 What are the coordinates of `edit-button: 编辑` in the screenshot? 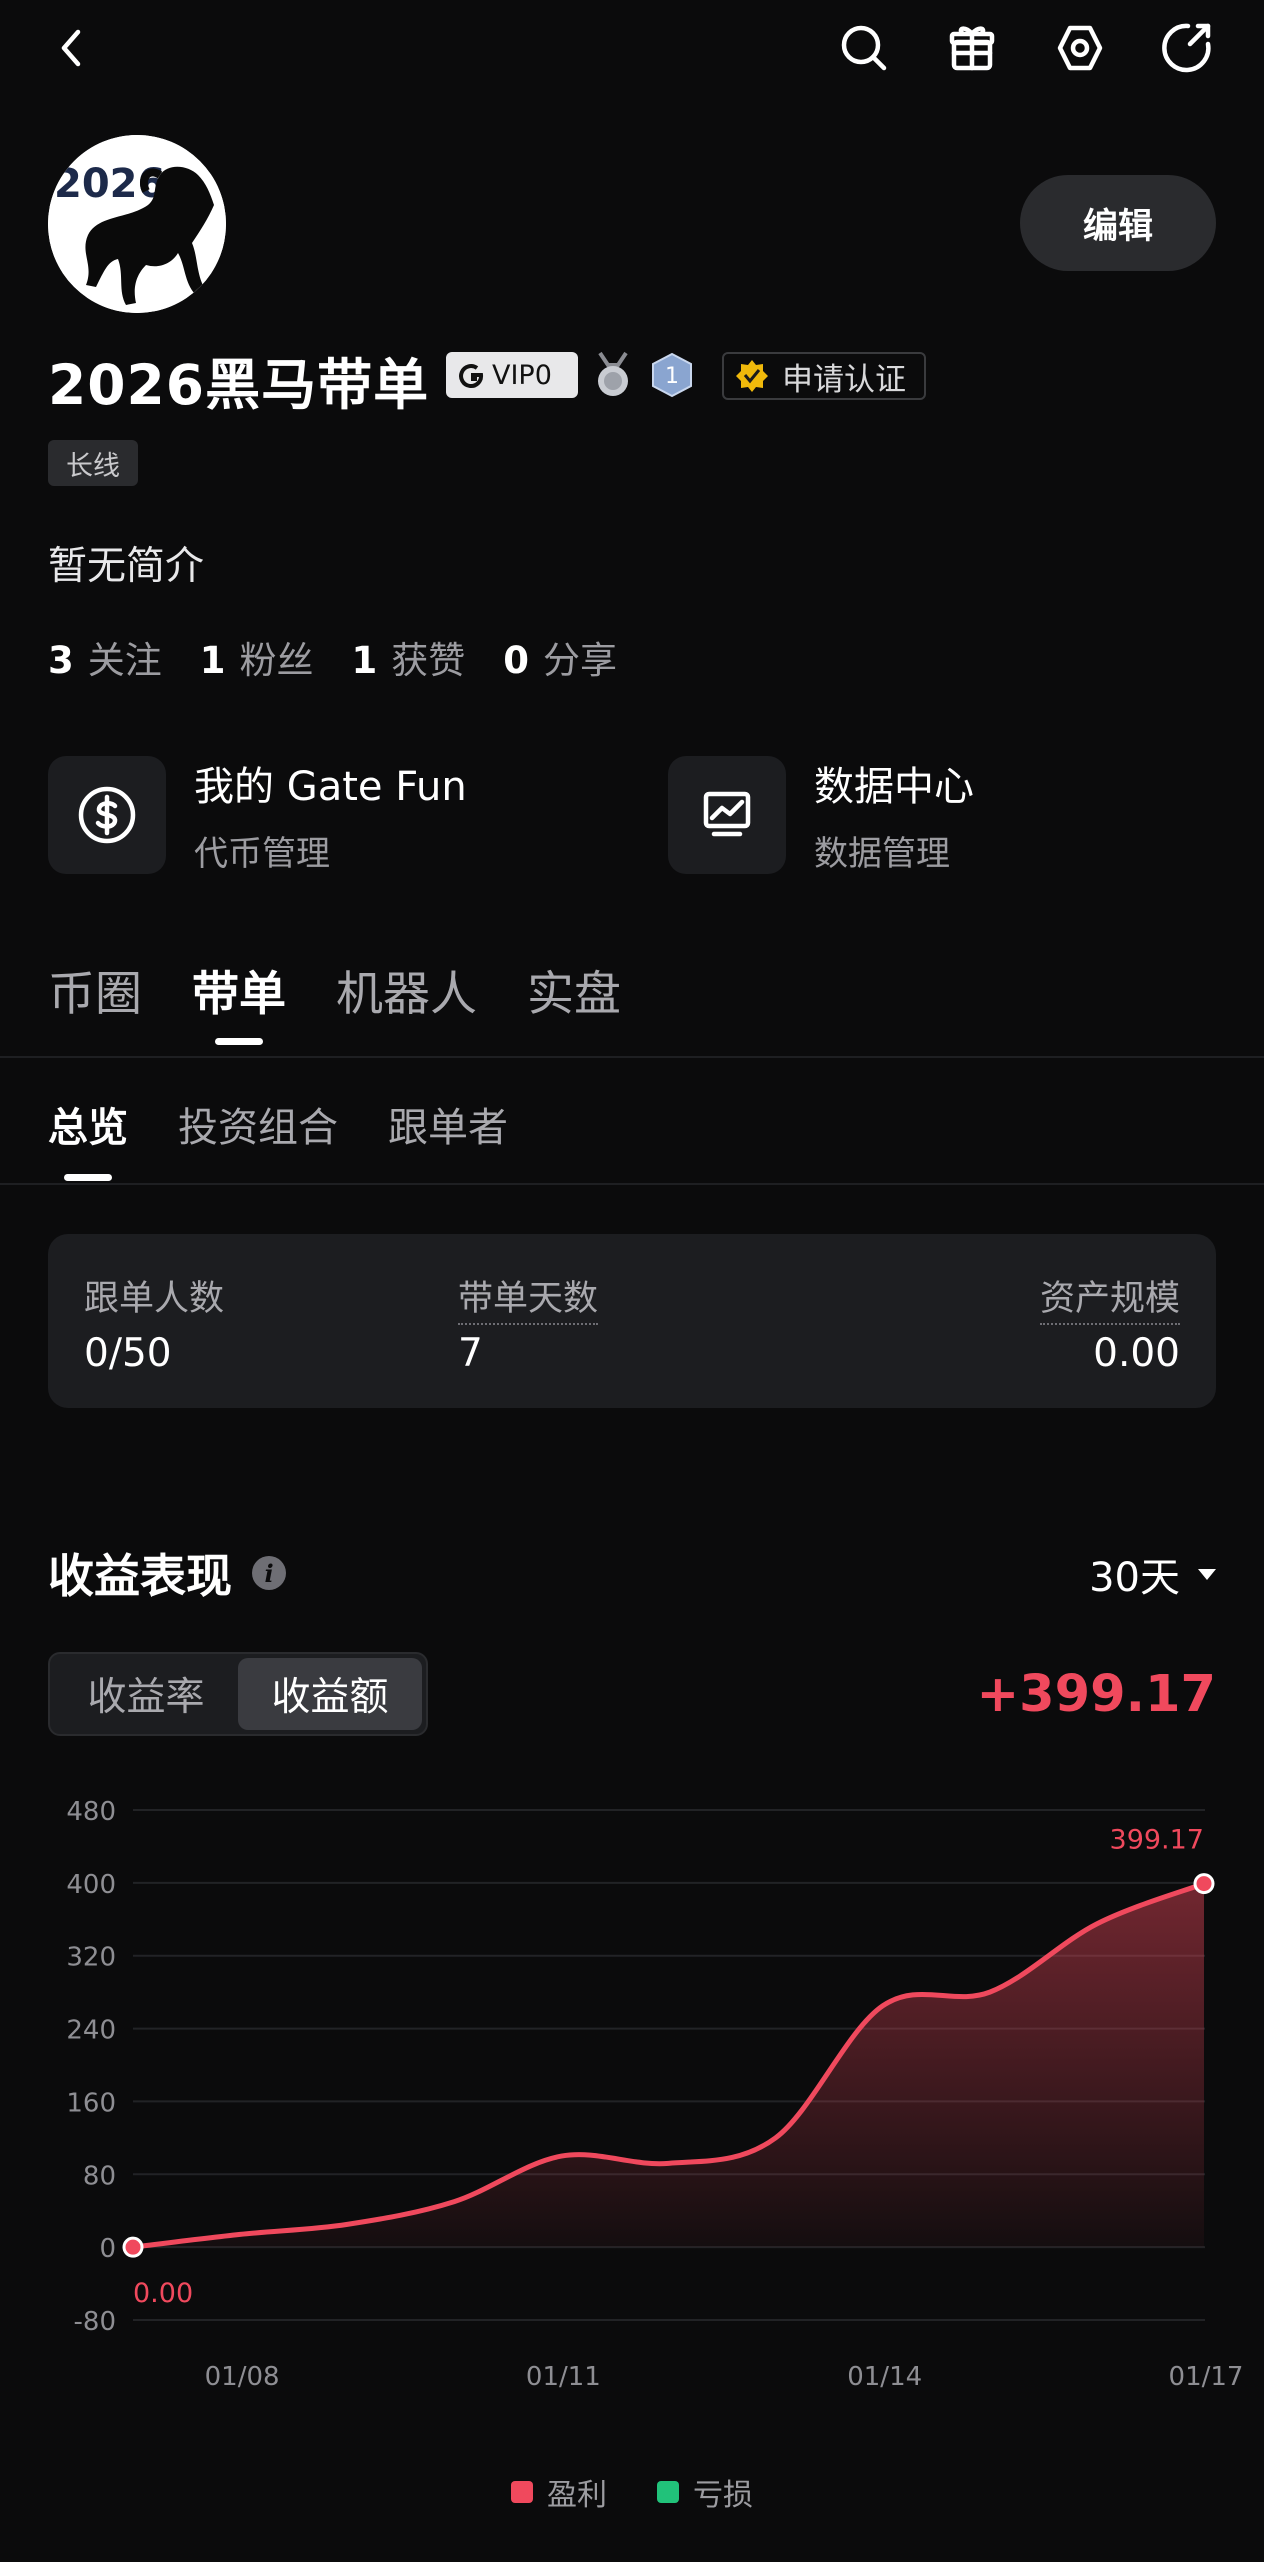 It's located at (1118, 223).